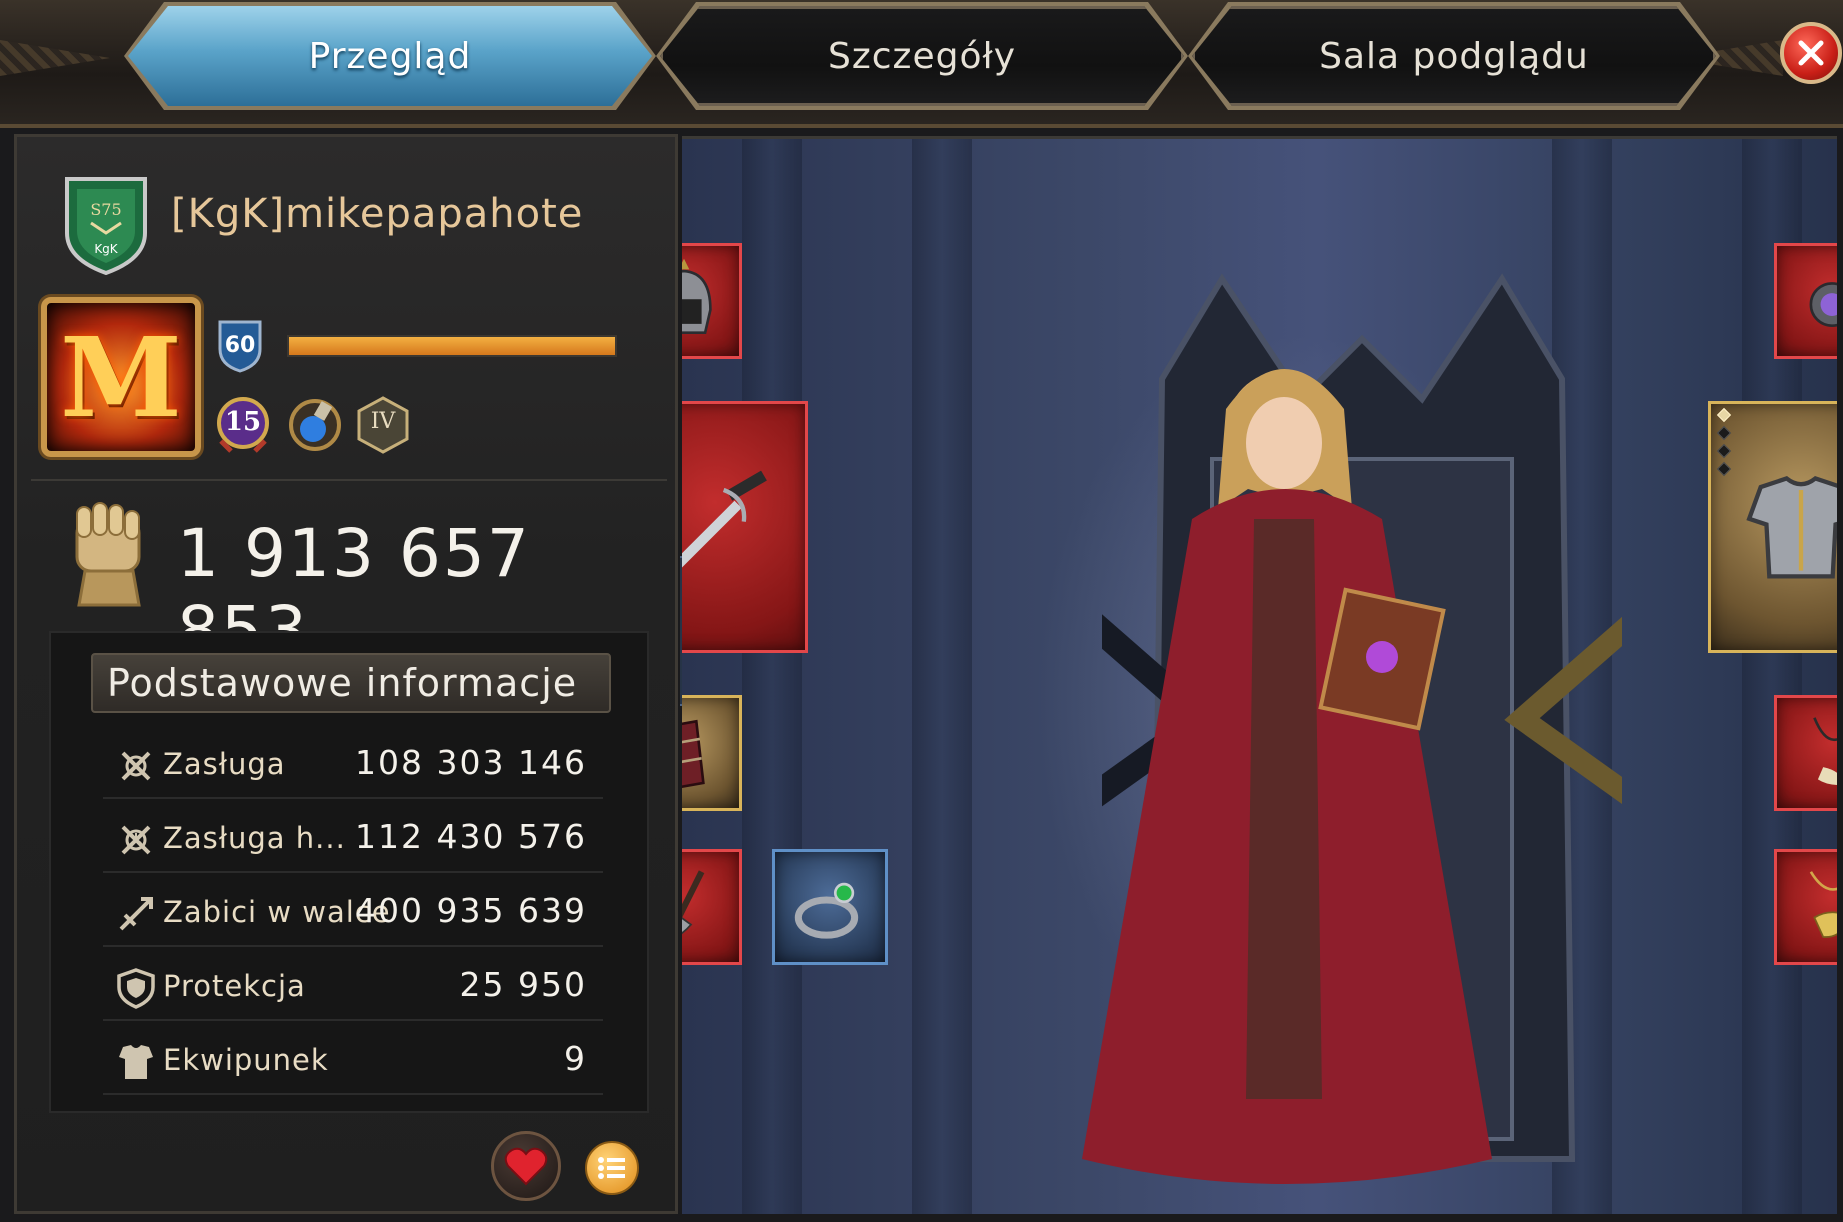 This screenshot has width=1843, height=1222. I want to click on tab-overview-label: Przegląd, so click(390, 56).